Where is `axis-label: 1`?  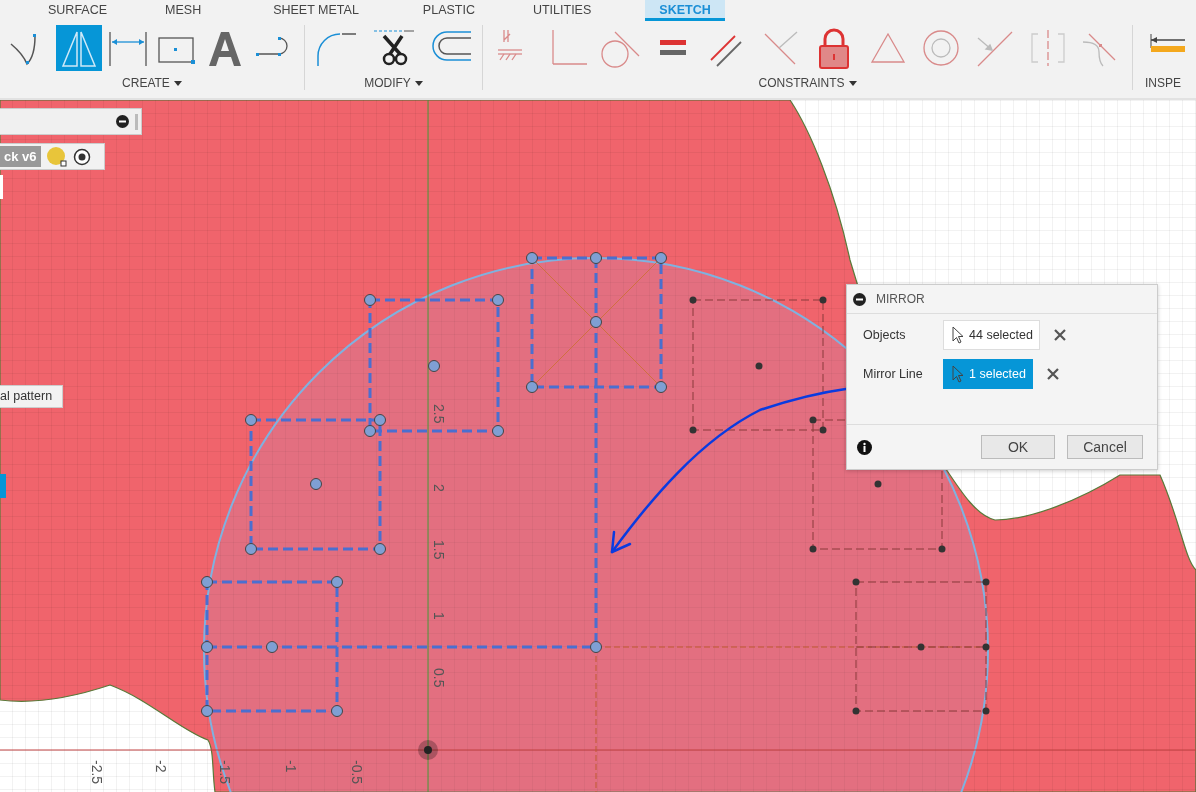 axis-label: 1 is located at coordinates (439, 616).